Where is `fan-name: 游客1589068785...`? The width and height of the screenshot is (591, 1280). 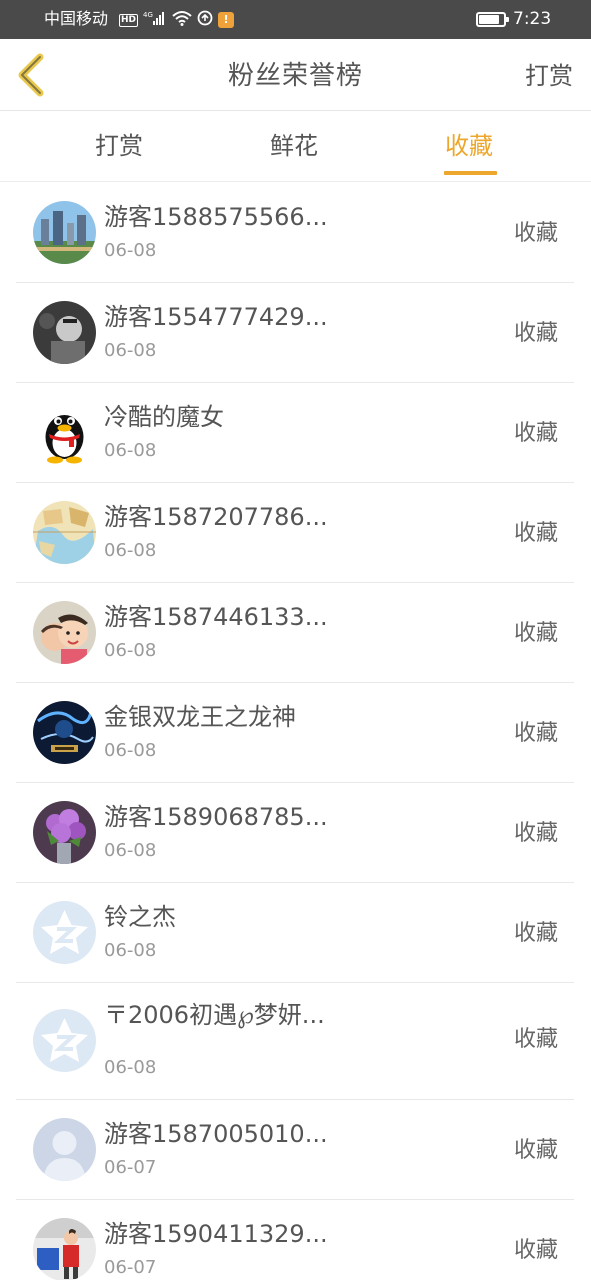 fan-name: 游客1589068785... is located at coordinates (216, 817).